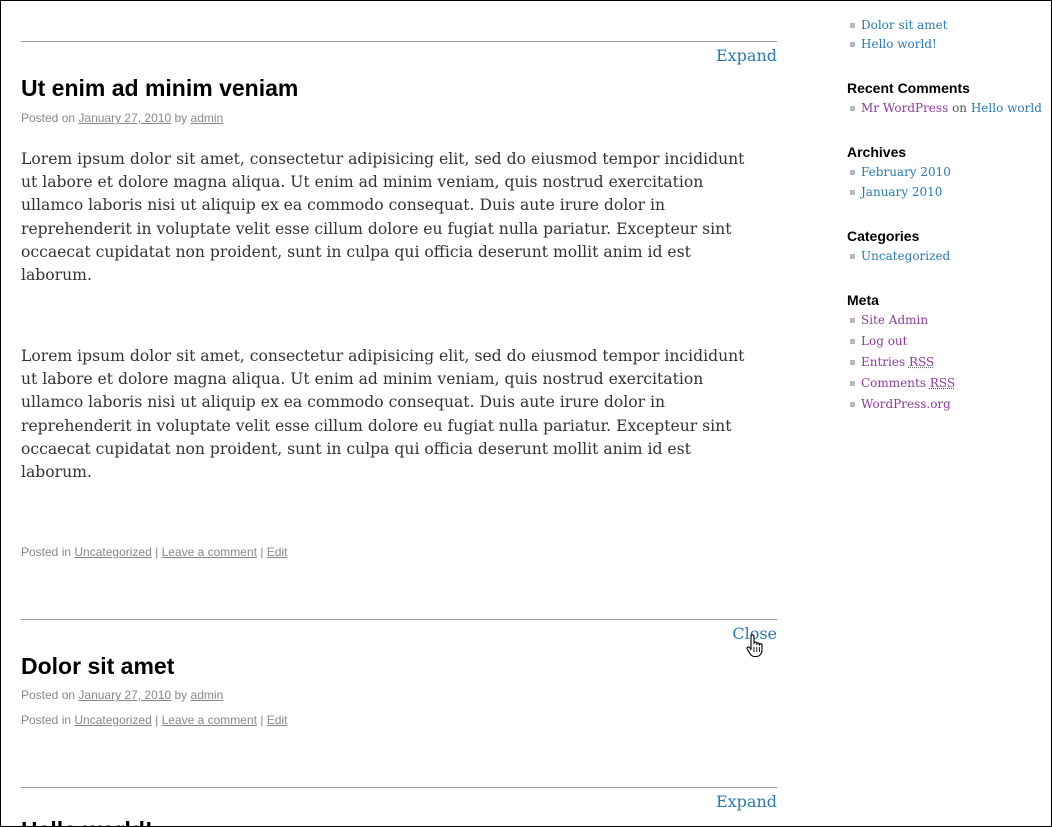 This screenshot has height=827, width=1052. What do you see at coordinates (896, 192) in the screenshot?
I see `archive-item: January 2010` at bounding box center [896, 192].